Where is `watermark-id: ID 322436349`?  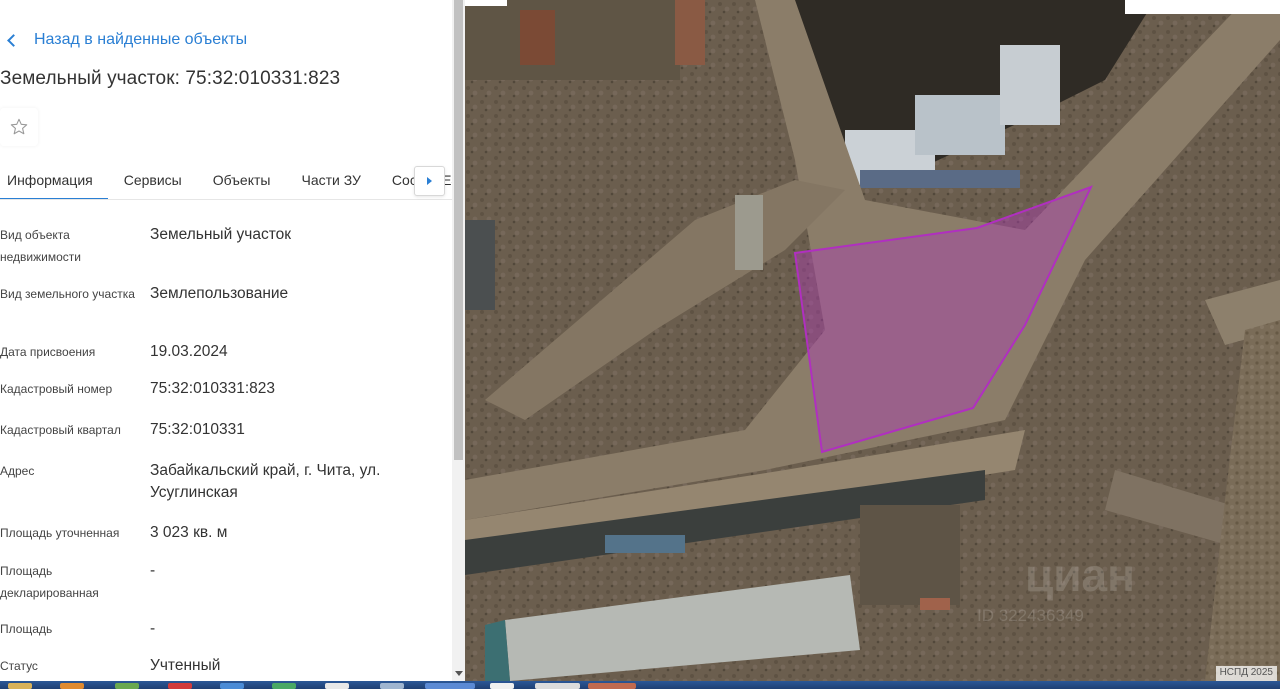 watermark-id: ID 322436349 is located at coordinates (1030, 615).